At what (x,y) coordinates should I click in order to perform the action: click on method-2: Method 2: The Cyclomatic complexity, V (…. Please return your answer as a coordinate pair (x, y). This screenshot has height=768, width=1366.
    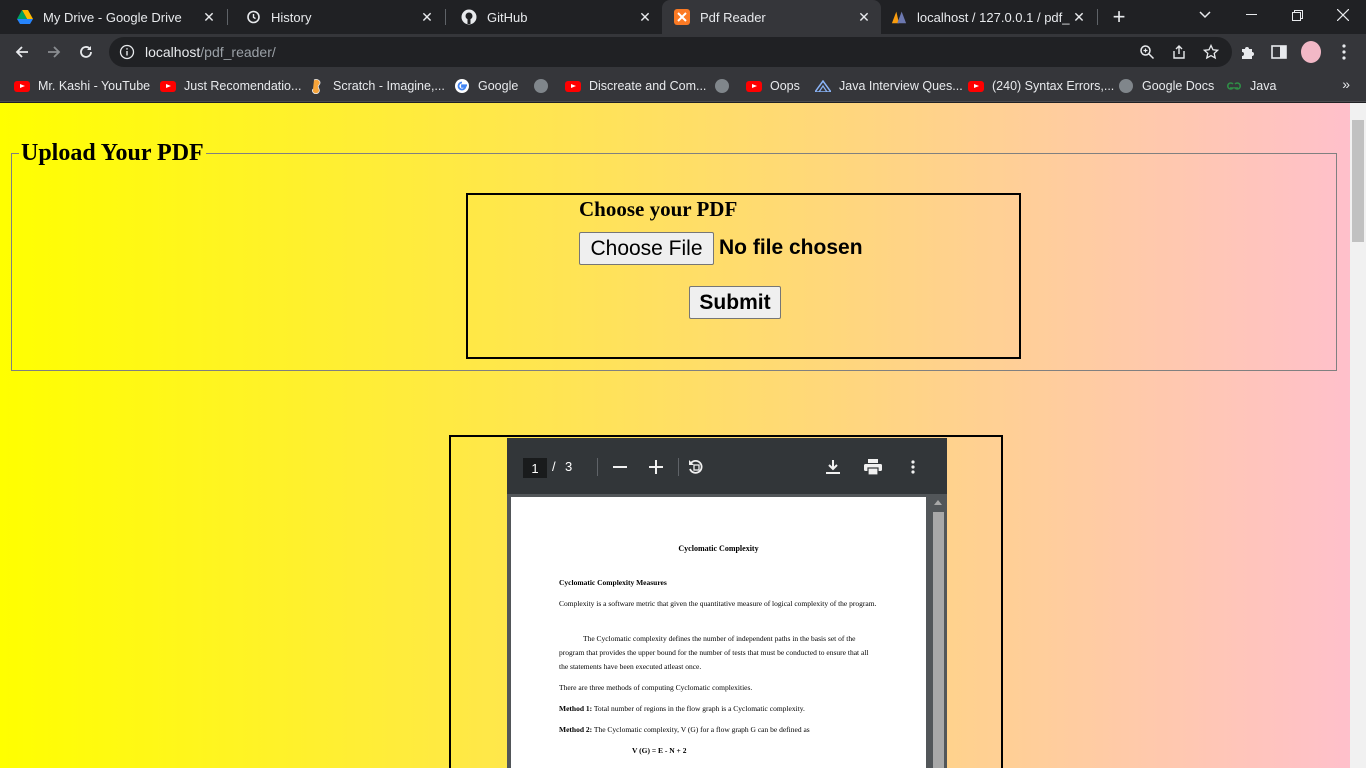
    Looking at the image, I should click on (719, 730).